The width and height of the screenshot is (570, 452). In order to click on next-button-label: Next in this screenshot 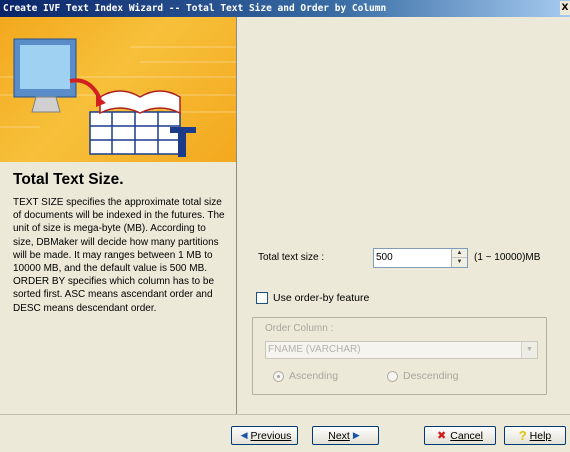, I will do `click(339, 435)`.